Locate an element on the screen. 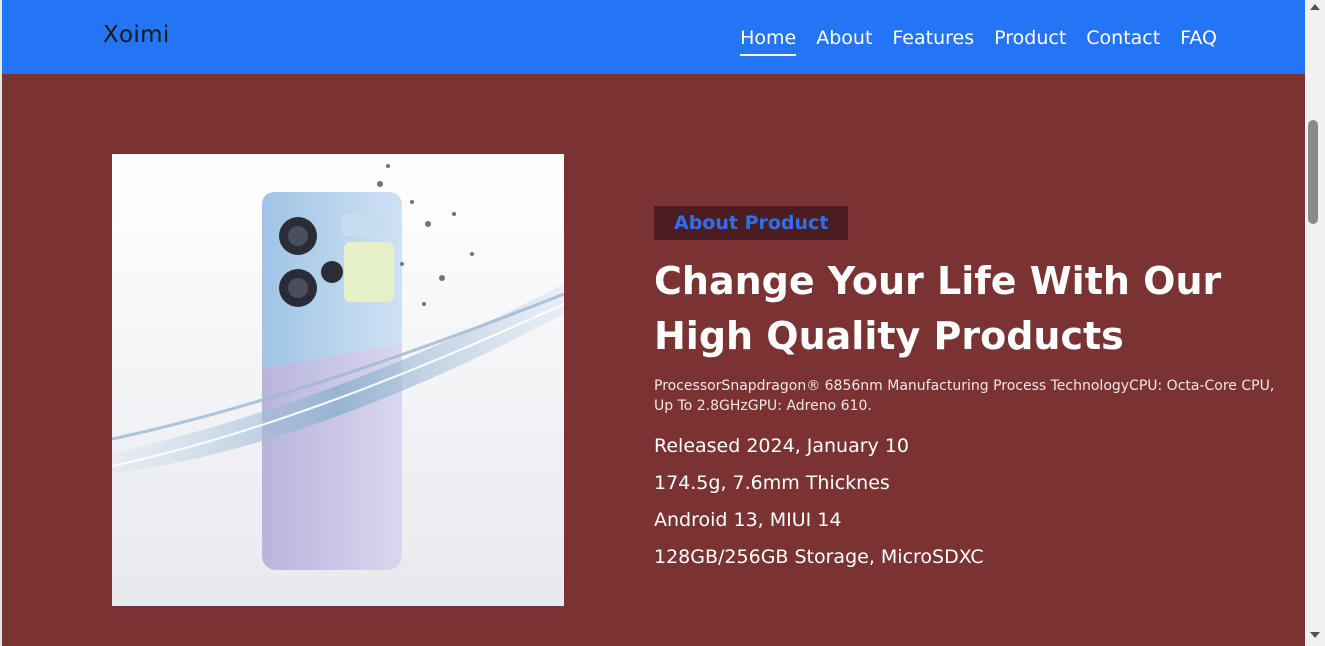 This screenshot has width=1325, height=646. spec-os: Android 13, MIUI 14 is located at coordinates (748, 520).